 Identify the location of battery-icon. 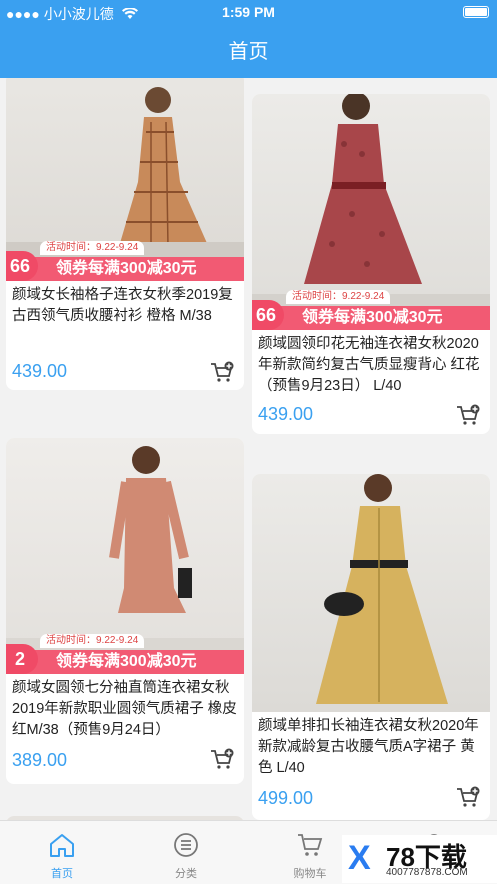
(476, 12).